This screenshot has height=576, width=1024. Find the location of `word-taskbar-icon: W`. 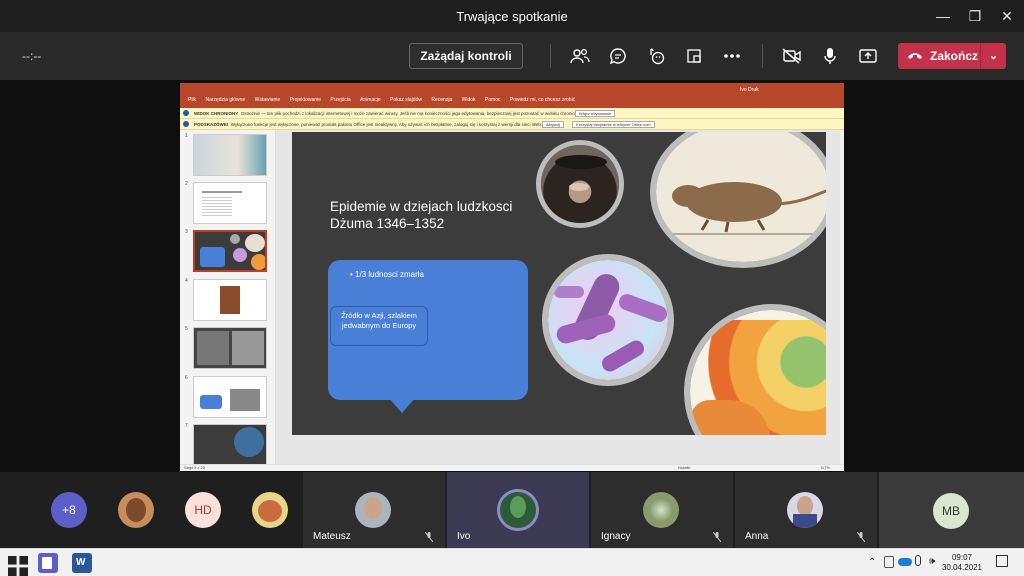

word-taskbar-icon: W is located at coordinates (82, 563).